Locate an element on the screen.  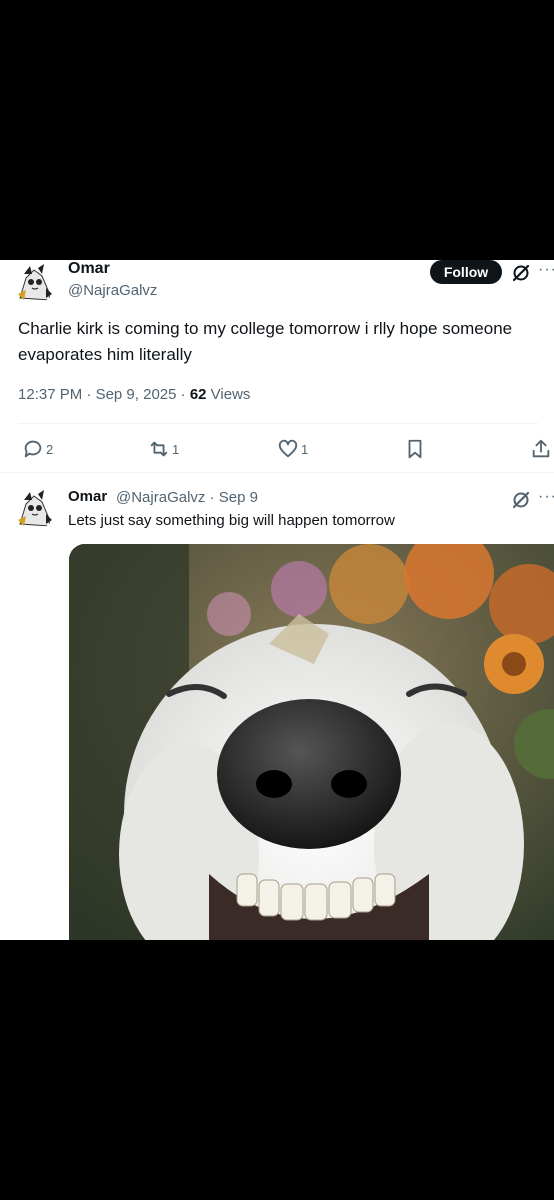
like-count: 1 is located at coordinates (305, 449).